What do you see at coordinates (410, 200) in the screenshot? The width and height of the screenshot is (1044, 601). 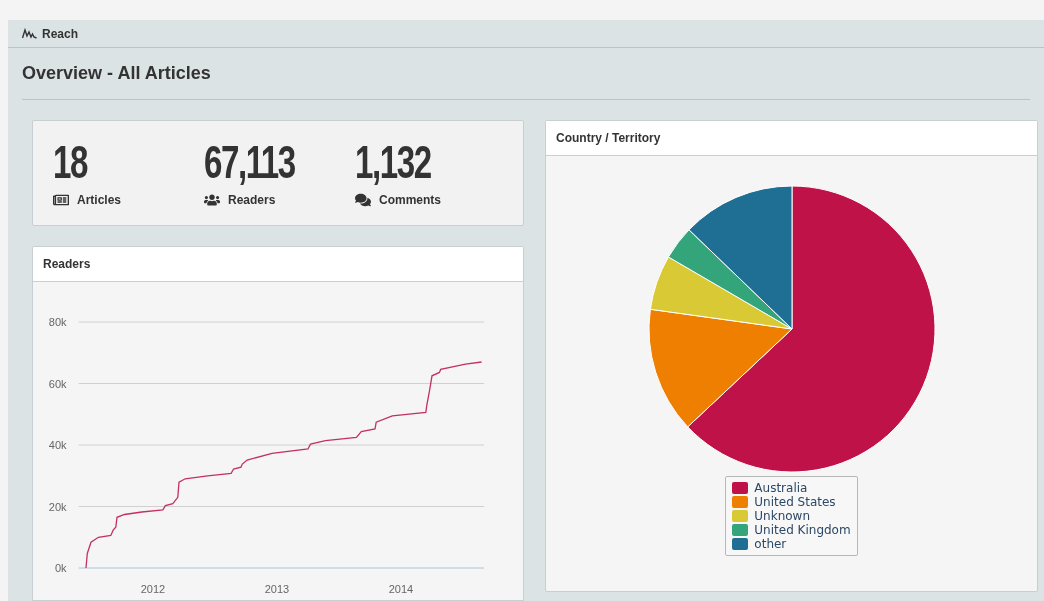 I see `stat-label: Comments` at bounding box center [410, 200].